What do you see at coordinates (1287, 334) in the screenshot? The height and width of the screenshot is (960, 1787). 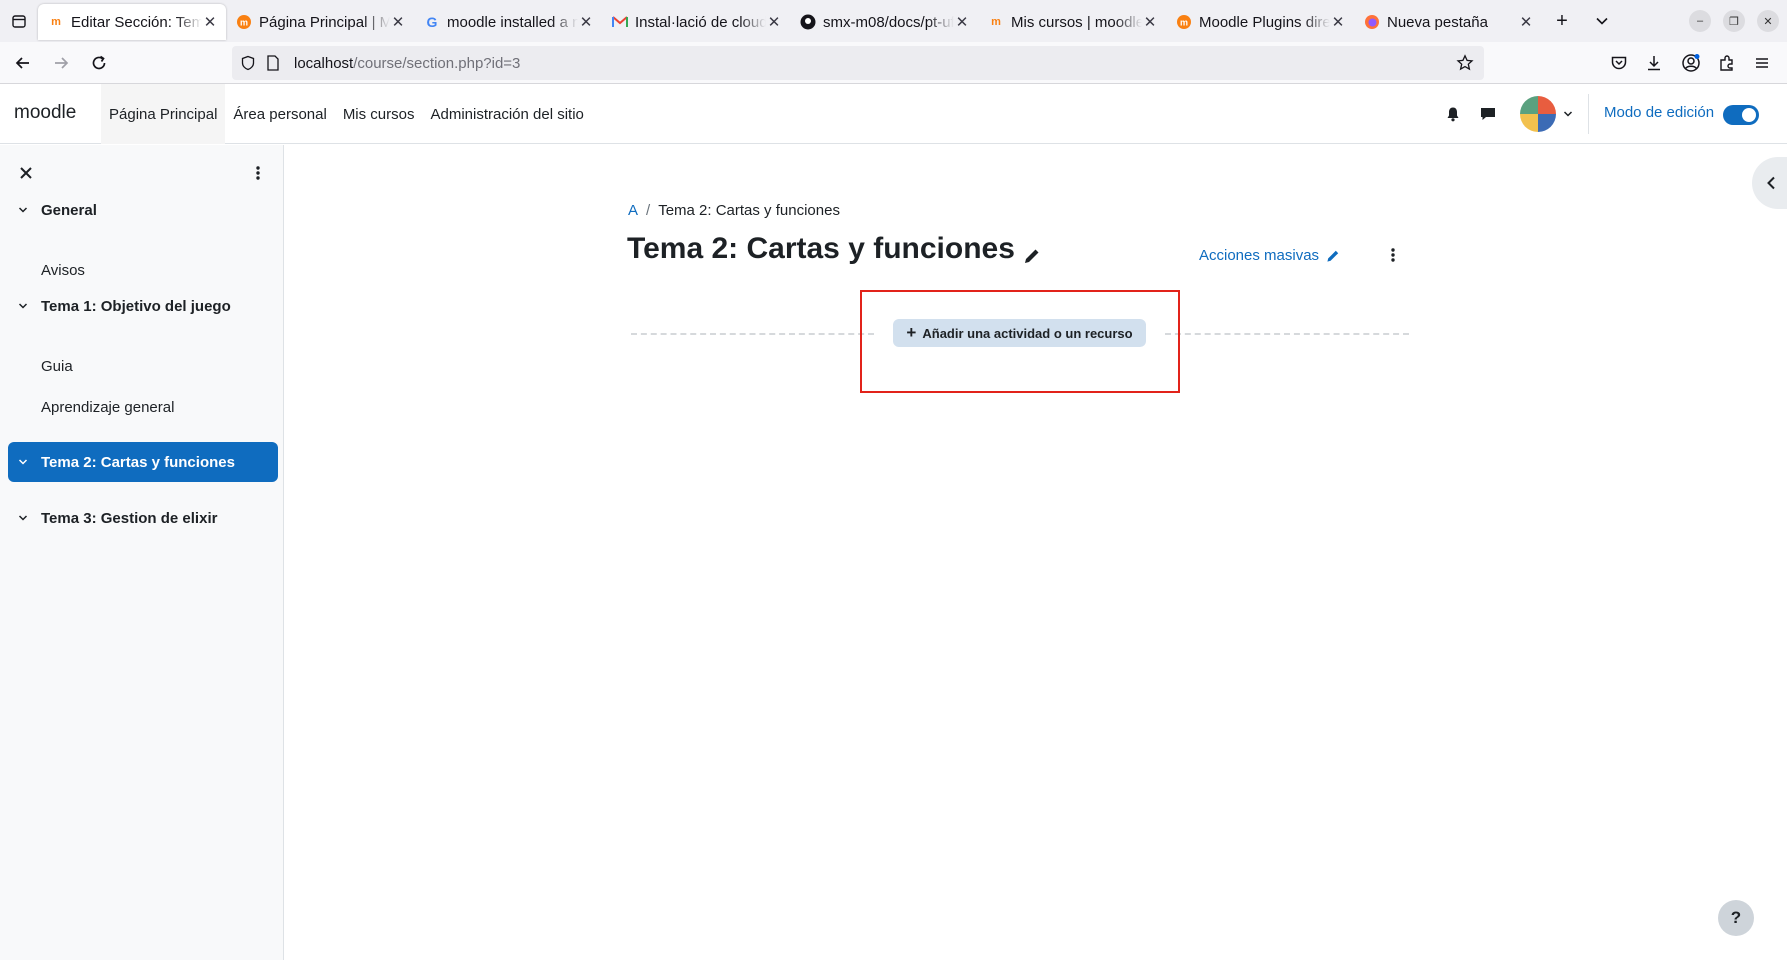 I see `divider-dashed-right` at bounding box center [1287, 334].